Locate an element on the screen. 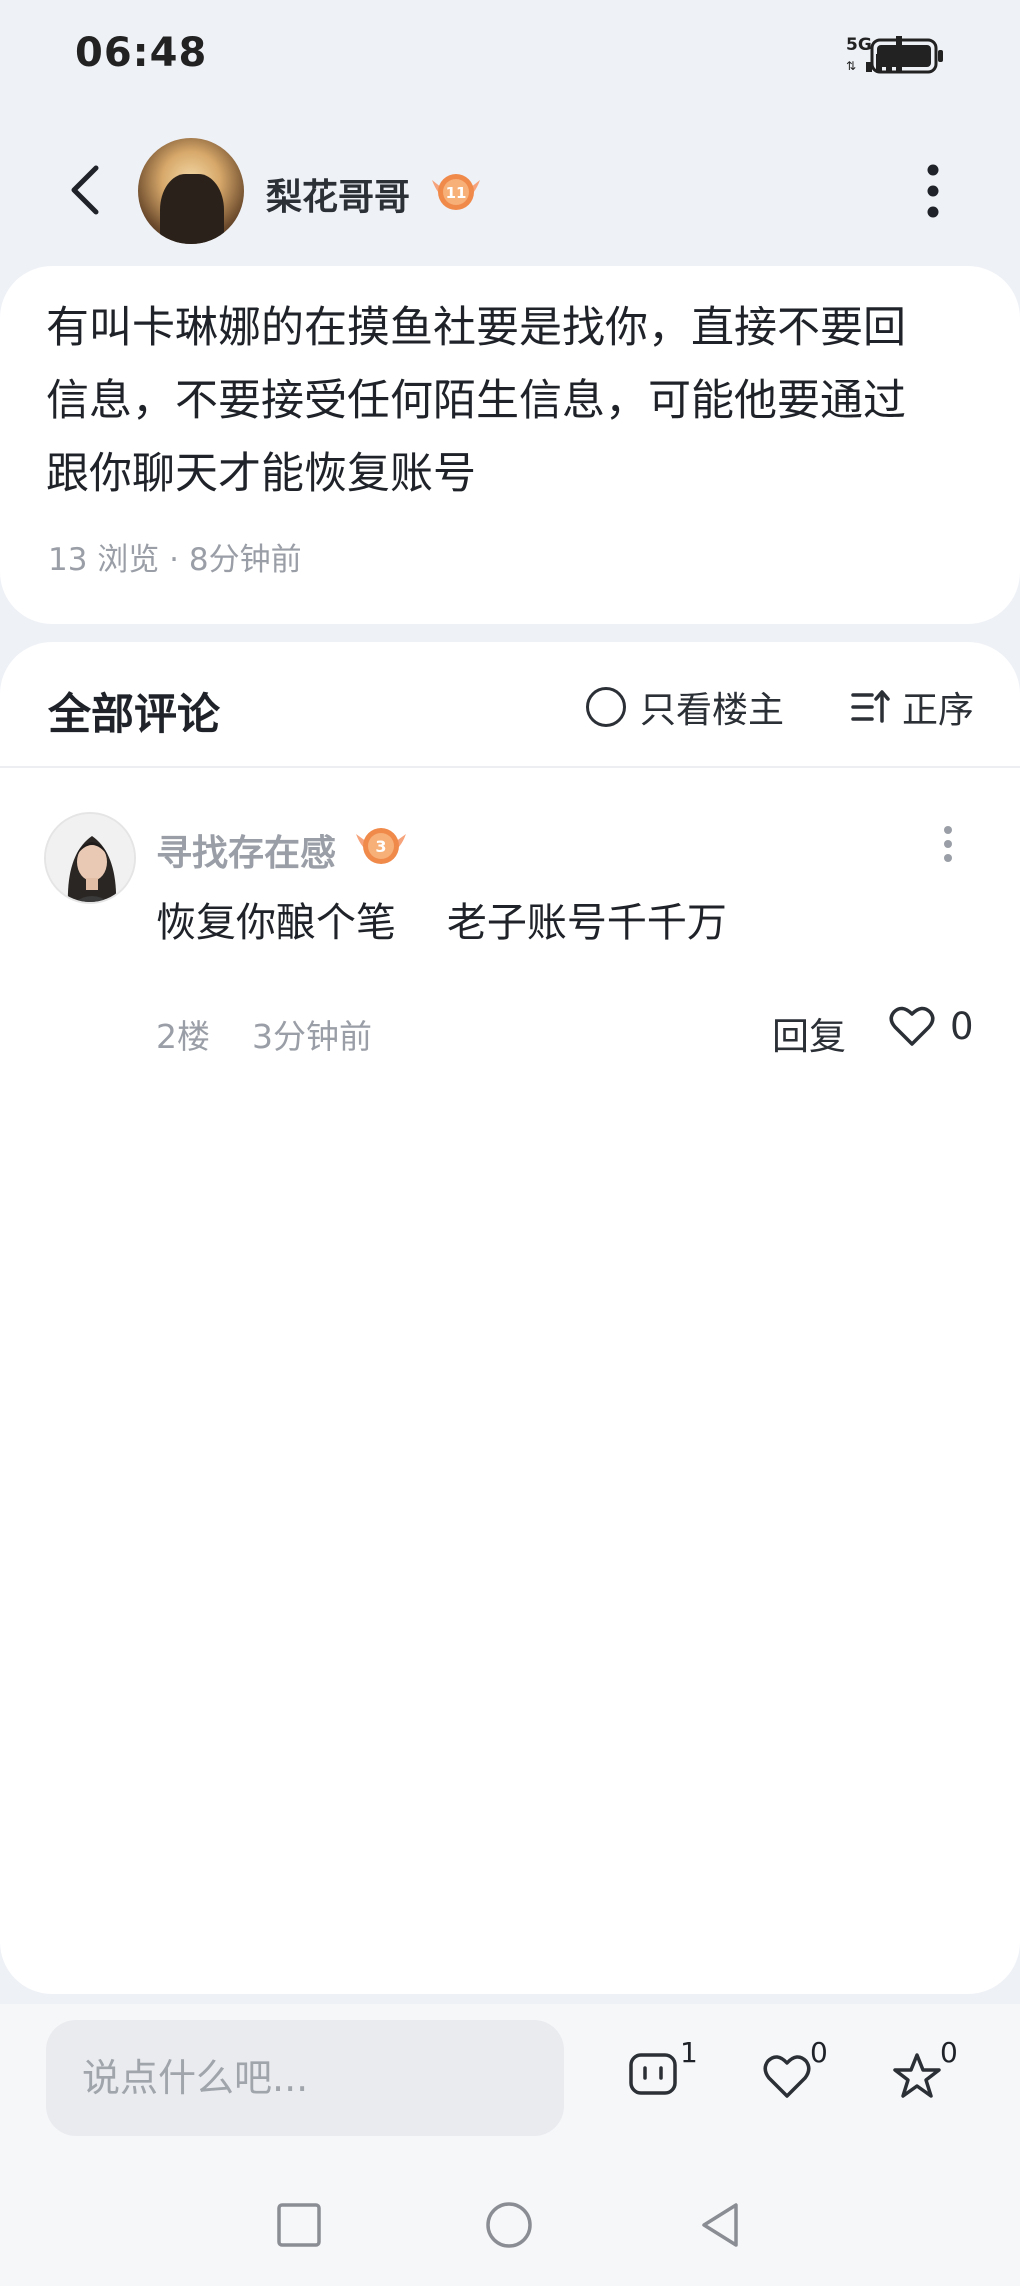 The image size is (1020, 2286). nav-recent-square-icon is located at coordinates (299, 2225).